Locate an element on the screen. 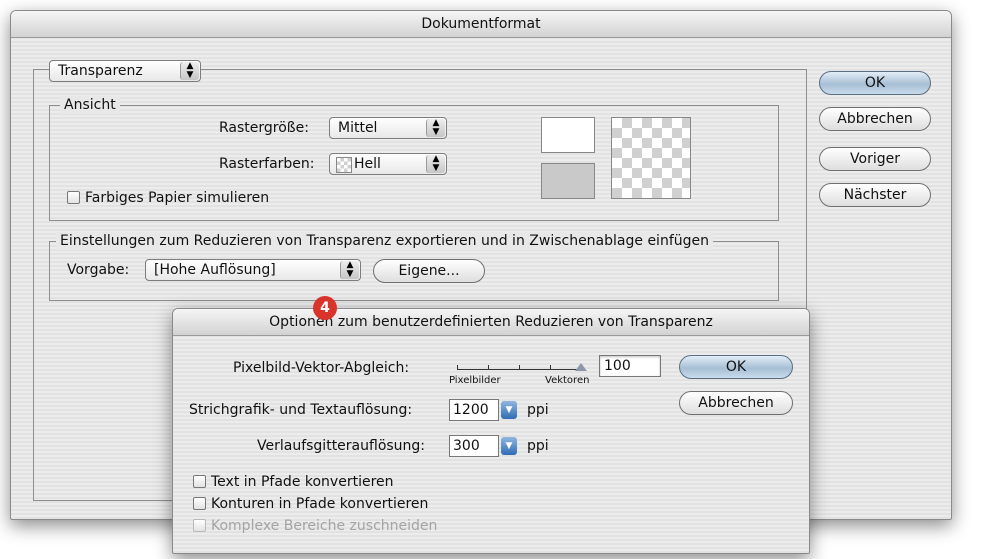 This screenshot has height=559, width=981. grid-color-swatch-white is located at coordinates (568, 135).